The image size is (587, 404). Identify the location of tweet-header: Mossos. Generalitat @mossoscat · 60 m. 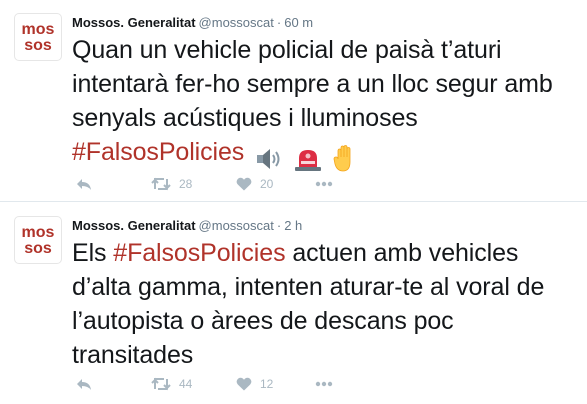
(192, 23).